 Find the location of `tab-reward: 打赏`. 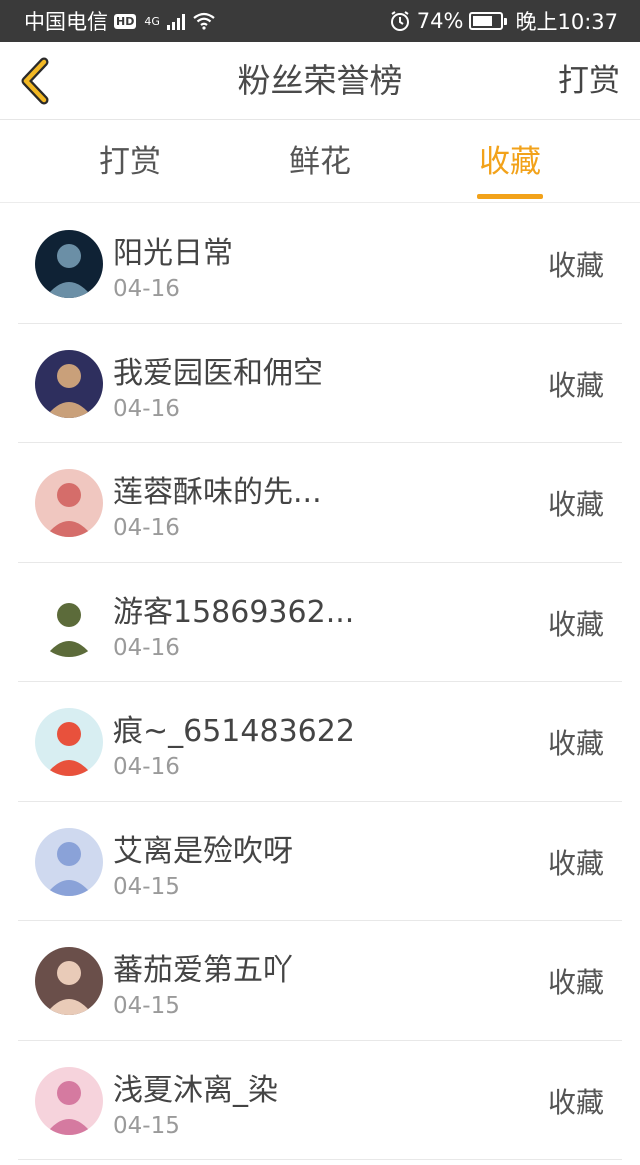

tab-reward: 打赏 is located at coordinates (130, 162).